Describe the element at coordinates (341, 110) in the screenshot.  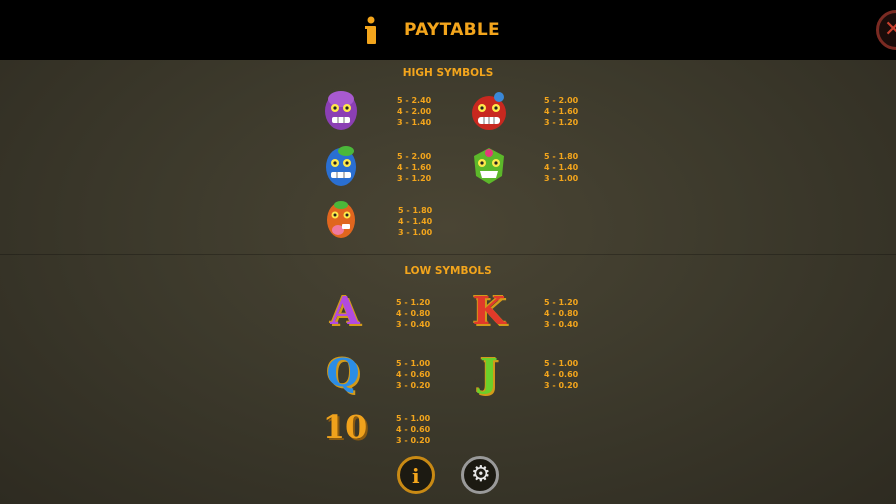
I see `purple-mask-icon` at that location.